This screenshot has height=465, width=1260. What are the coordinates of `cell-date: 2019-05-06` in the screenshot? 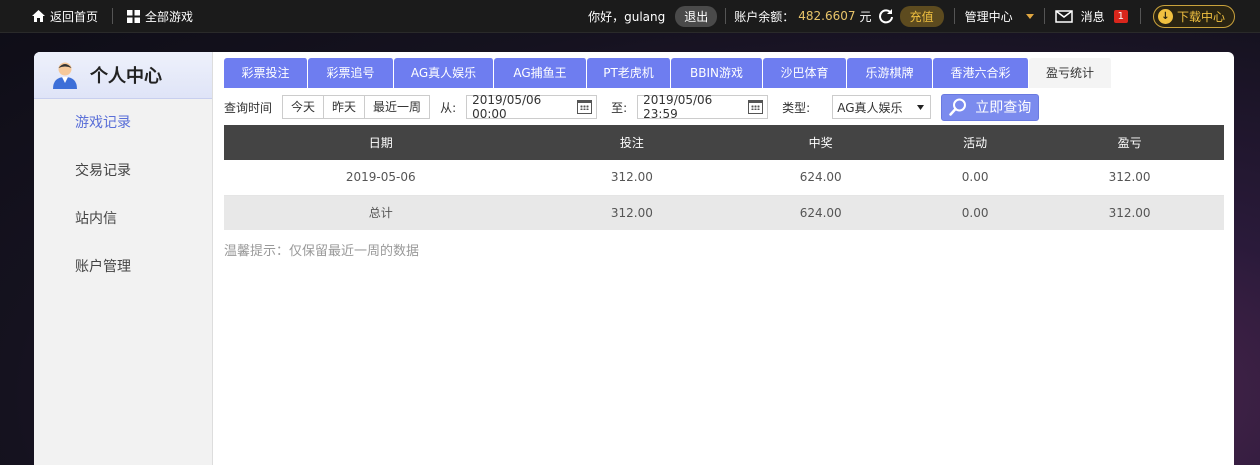 It's located at (381, 178).